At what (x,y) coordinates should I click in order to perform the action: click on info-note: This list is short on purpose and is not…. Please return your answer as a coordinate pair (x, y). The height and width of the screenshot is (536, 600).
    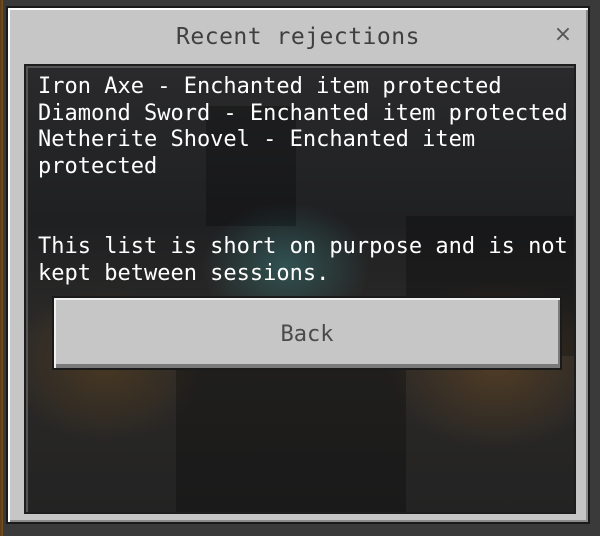
    Looking at the image, I should click on (303, 260).